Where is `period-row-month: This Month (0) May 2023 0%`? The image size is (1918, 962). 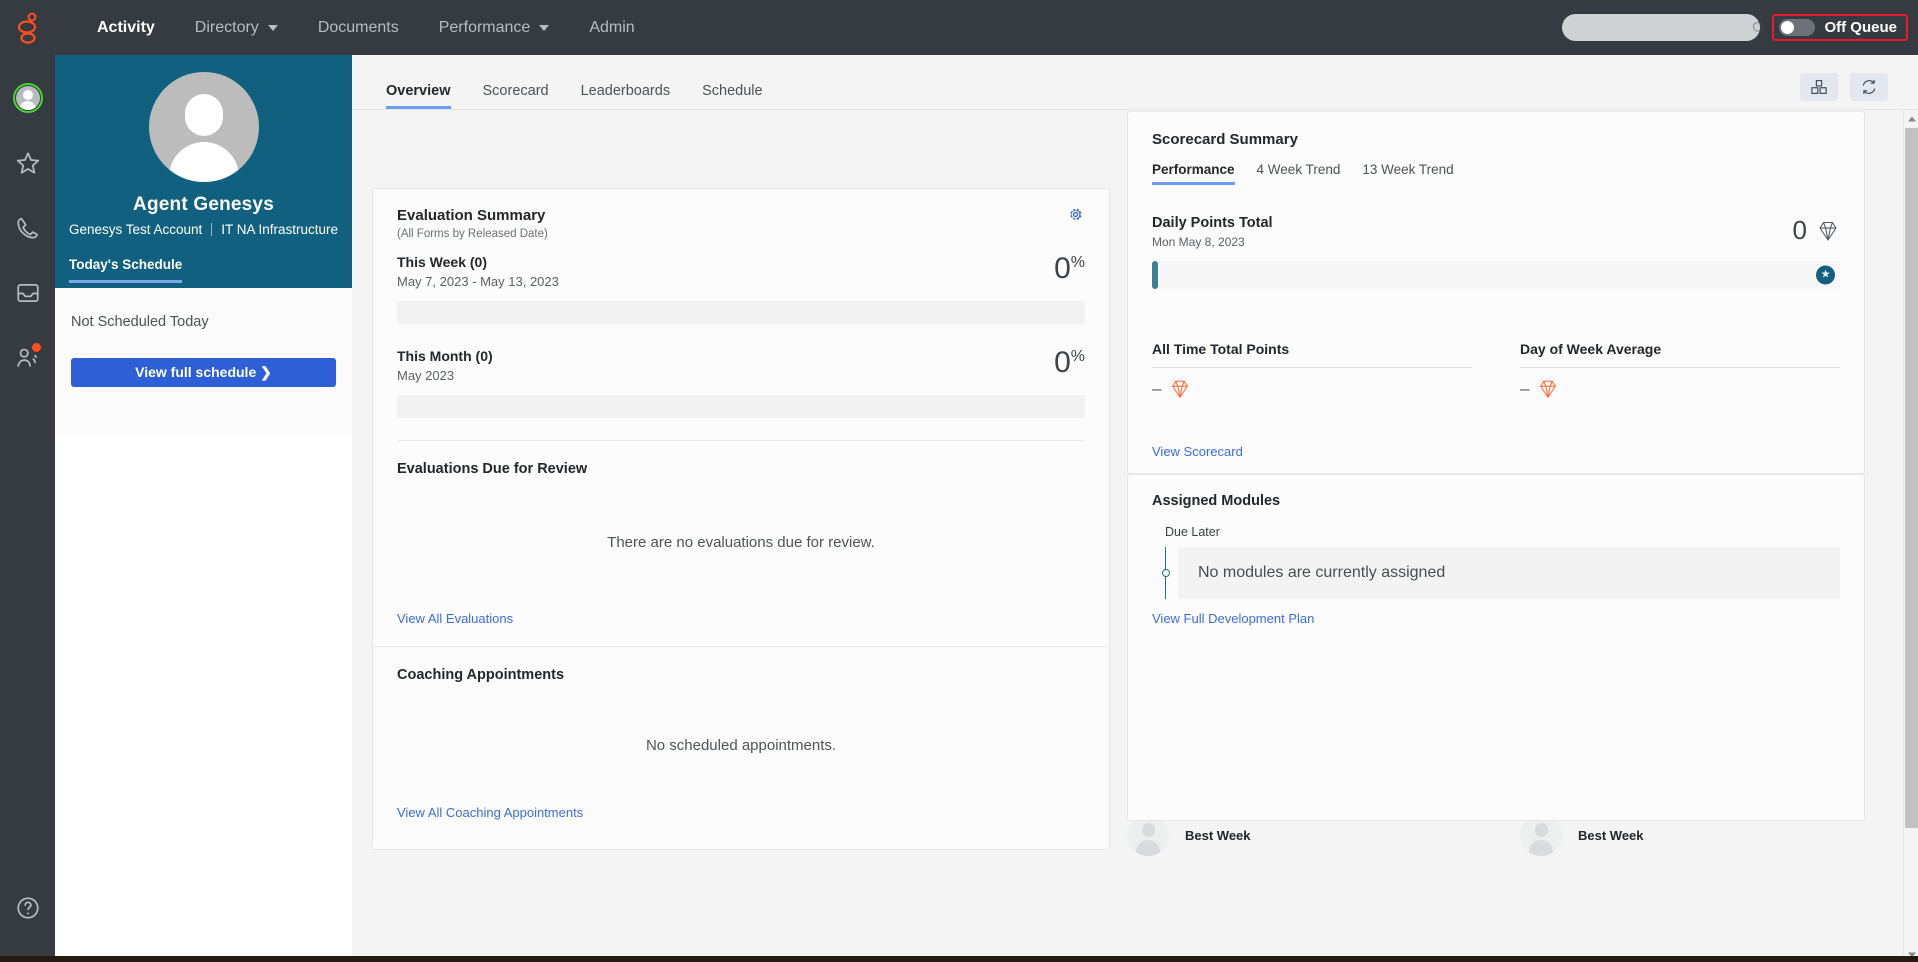
period-row-month: This Month (0) May 2023 0% is located at coordinates (741, 366).